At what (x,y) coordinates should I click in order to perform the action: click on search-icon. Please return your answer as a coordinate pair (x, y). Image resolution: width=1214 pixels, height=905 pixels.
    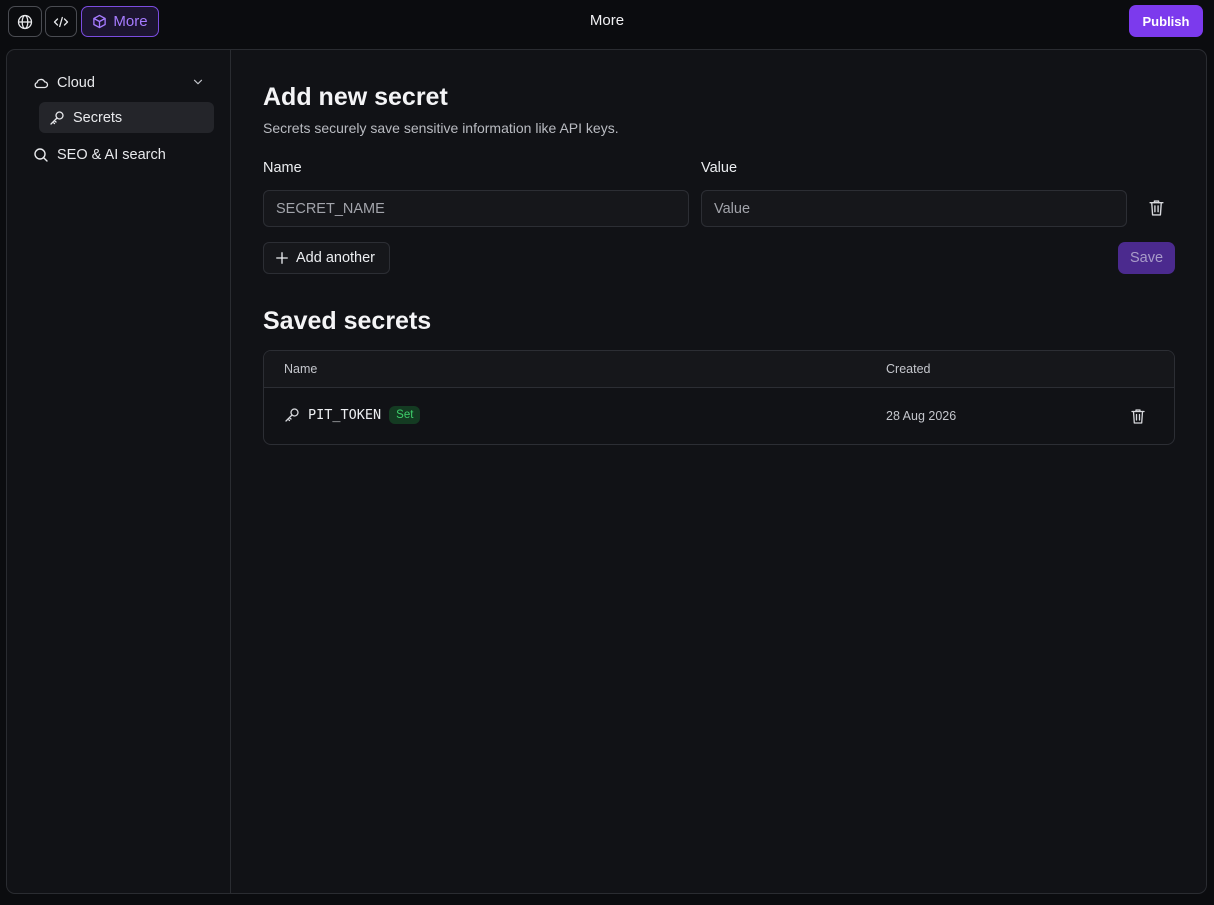
    Looking at the image, I should click on (41, 155).